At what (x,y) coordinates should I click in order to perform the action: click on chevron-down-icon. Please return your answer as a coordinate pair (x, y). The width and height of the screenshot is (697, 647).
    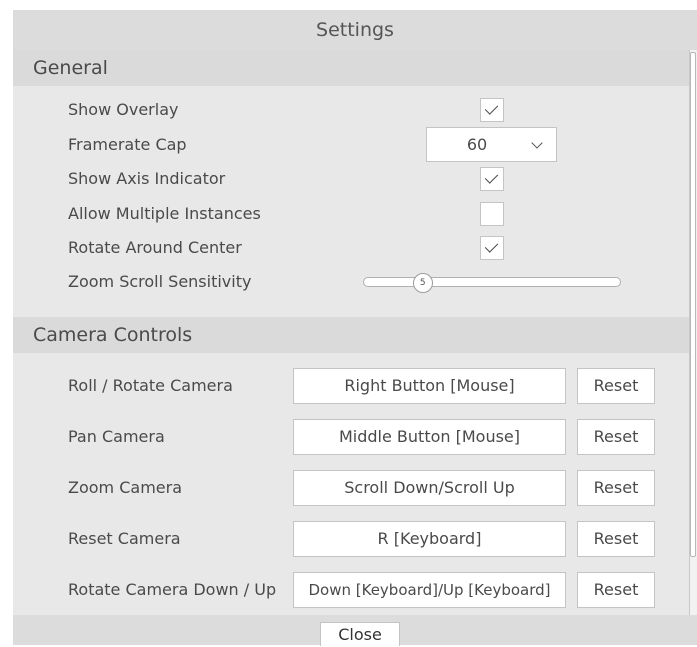
    Looking at the image, I should click on (537, 143).